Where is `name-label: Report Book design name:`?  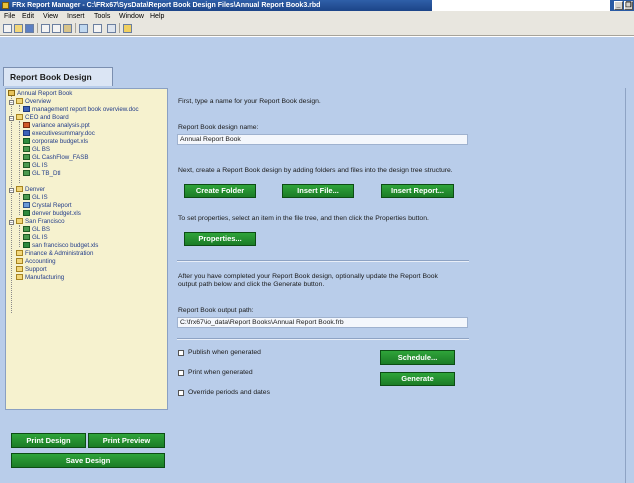 name-label: Report Book design name: is located at coordinates (218, 127).